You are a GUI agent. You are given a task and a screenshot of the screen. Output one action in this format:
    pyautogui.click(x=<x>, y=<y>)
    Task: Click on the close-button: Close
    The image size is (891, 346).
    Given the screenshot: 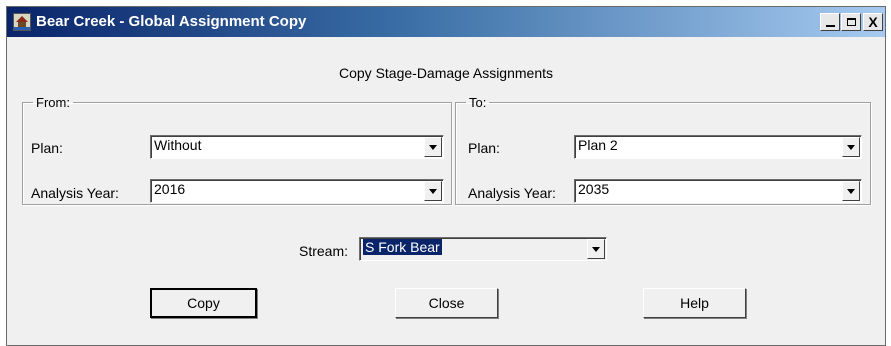 What is the action you would take?
    pyautogui.click(x=446, y=303)
    